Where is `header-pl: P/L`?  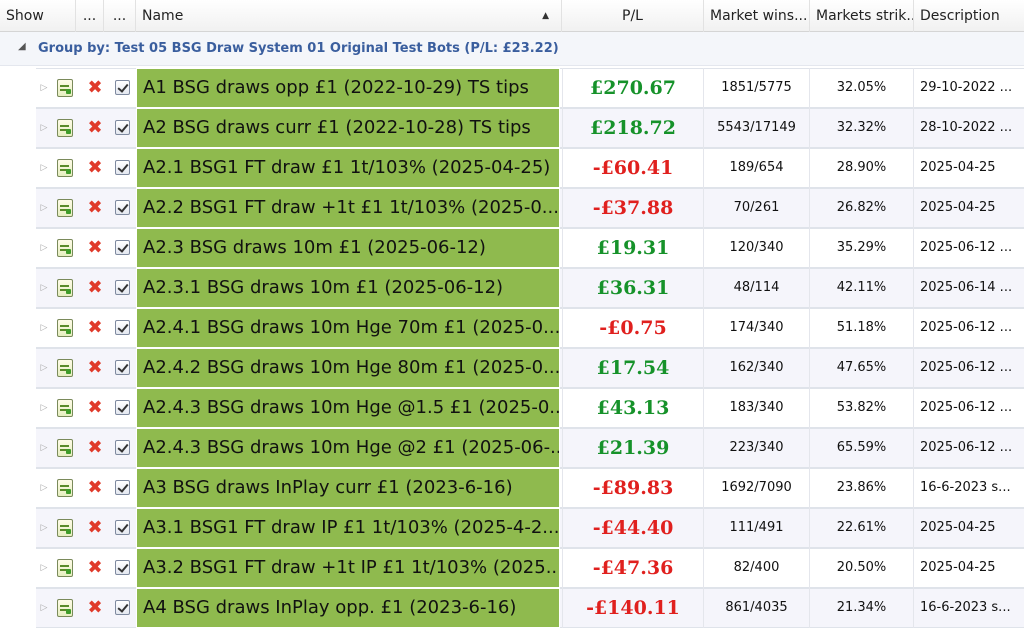
header-pl: P/L is located at coordinates (633, 16).